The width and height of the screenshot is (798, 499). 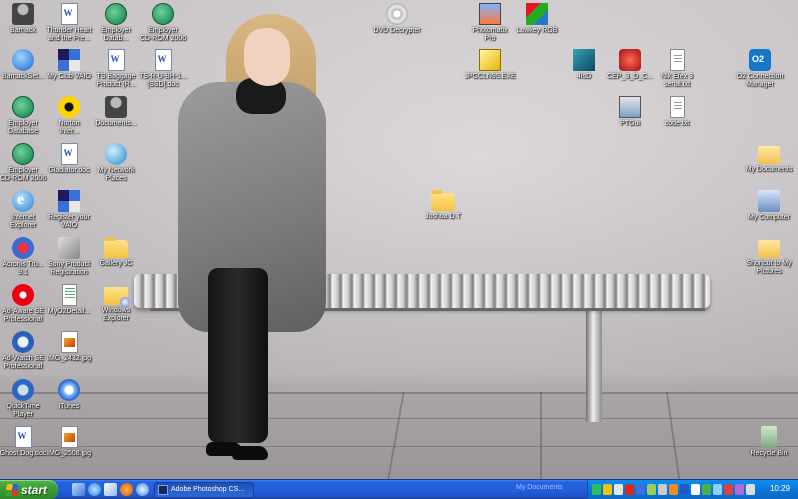 I want to click on photoshop-icon, so click(x=163, y=490).